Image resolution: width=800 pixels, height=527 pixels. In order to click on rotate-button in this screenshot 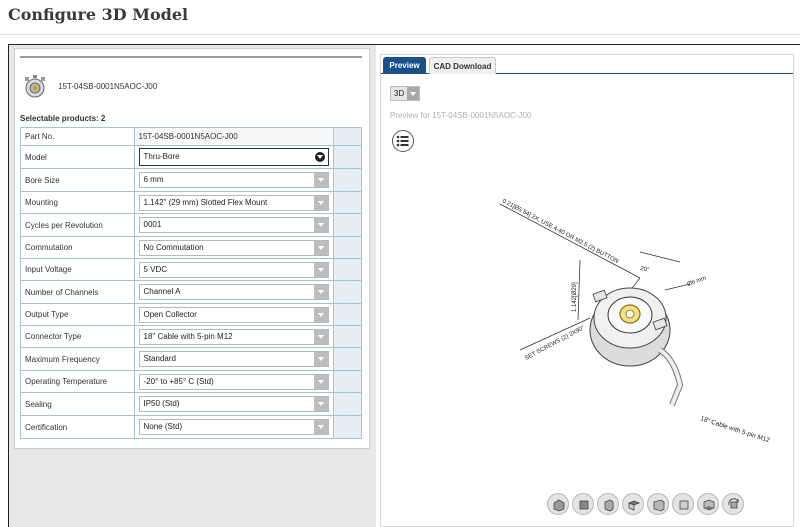, I will do `click(733, 504)`.